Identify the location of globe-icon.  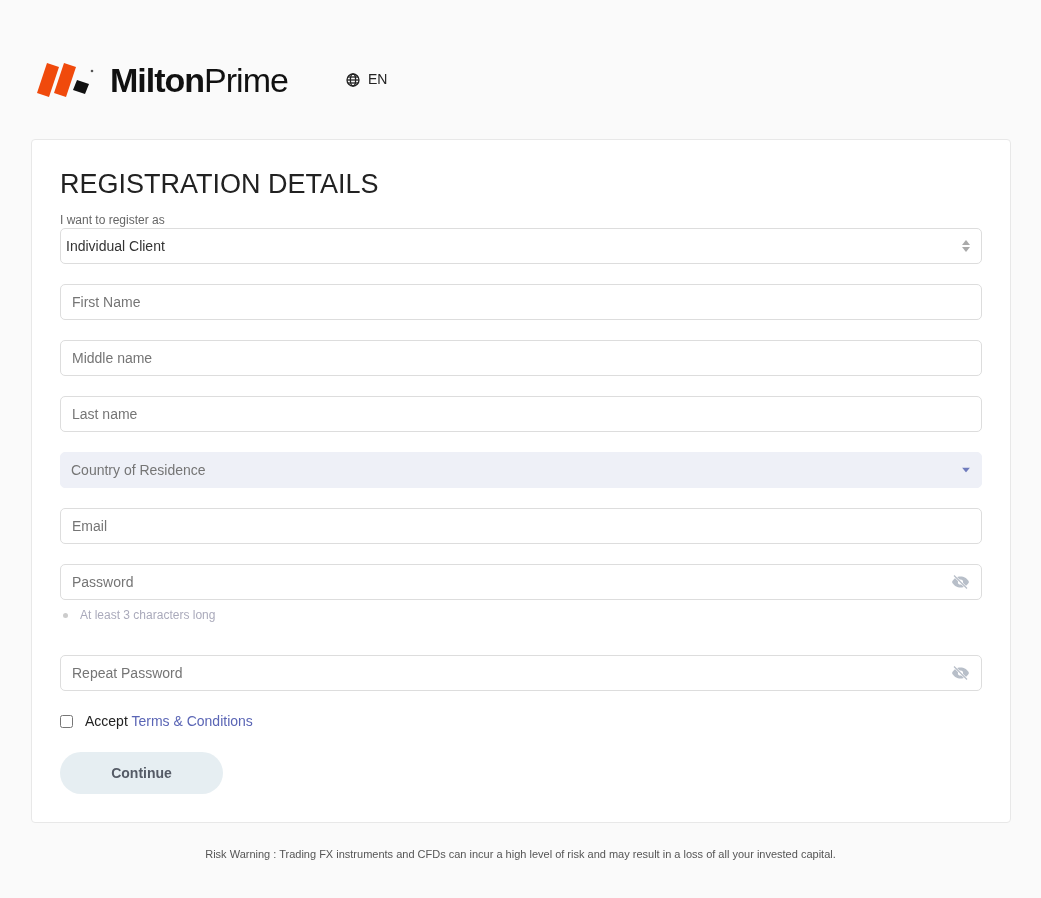
(352, 79).